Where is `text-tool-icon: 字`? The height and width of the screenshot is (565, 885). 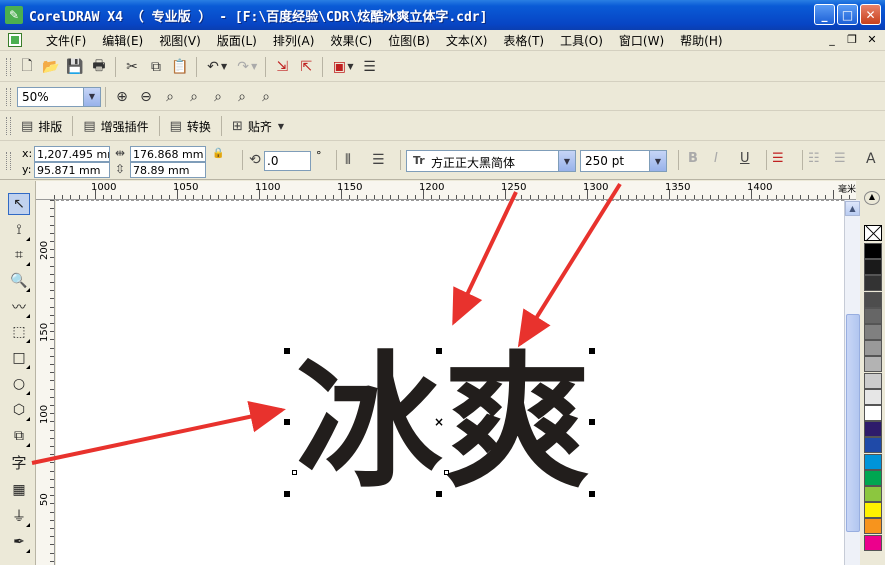
text-tool-icon: 字 is located at coordinates (19, 462).